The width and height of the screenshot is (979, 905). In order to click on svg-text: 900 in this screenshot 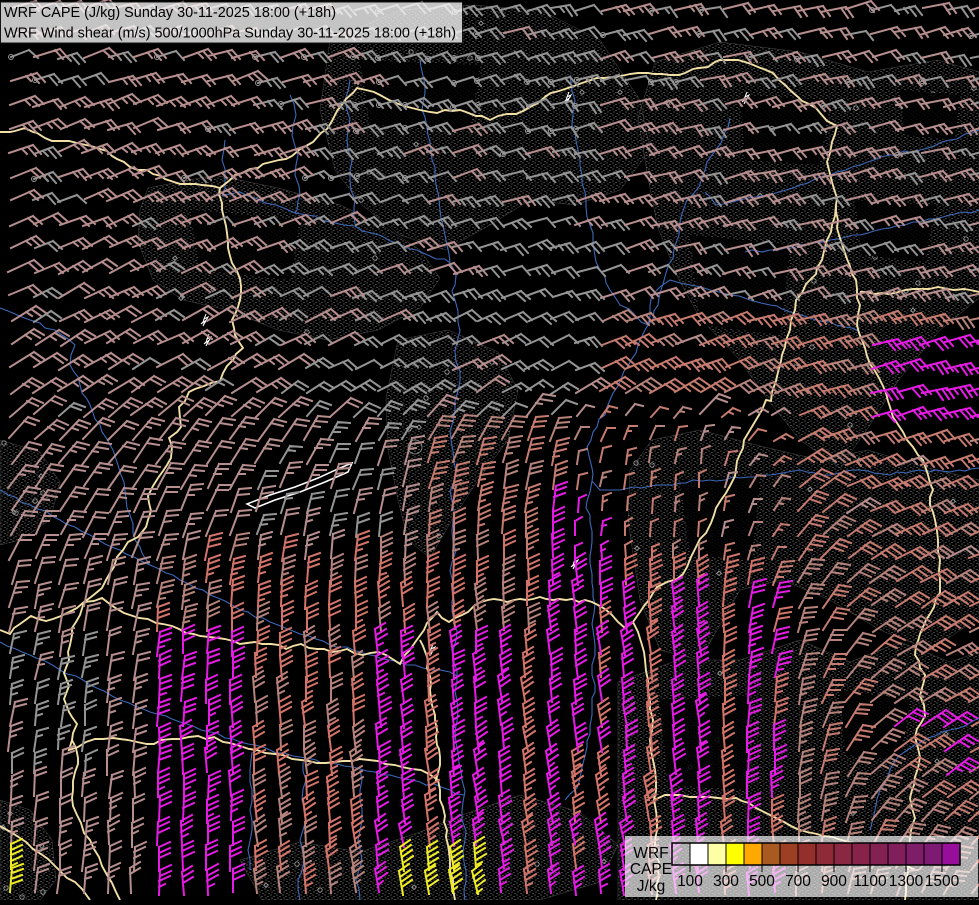, I will do `click(834, 881)`.